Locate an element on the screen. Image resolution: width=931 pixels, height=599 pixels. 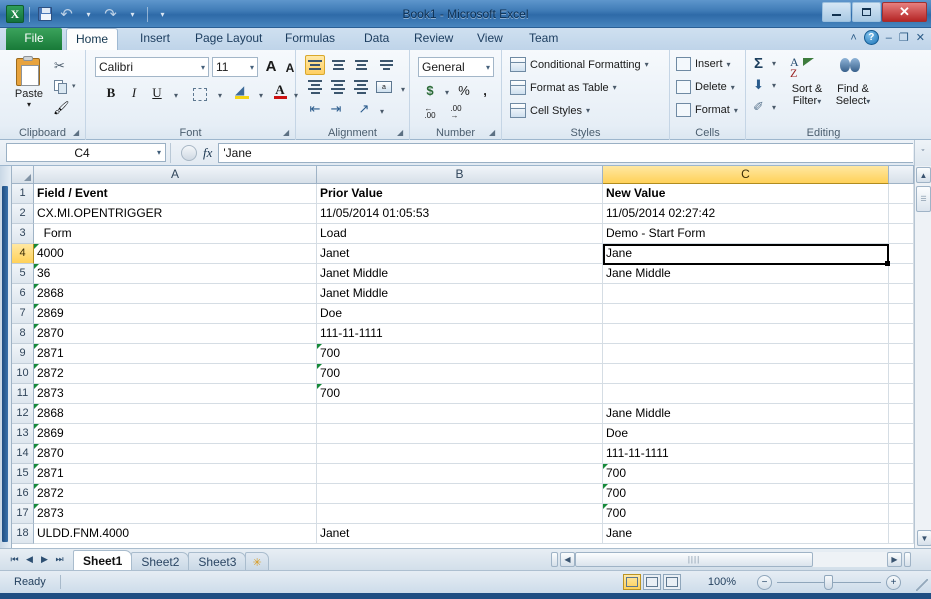
maximize-button is located at coordinates (866, 12).